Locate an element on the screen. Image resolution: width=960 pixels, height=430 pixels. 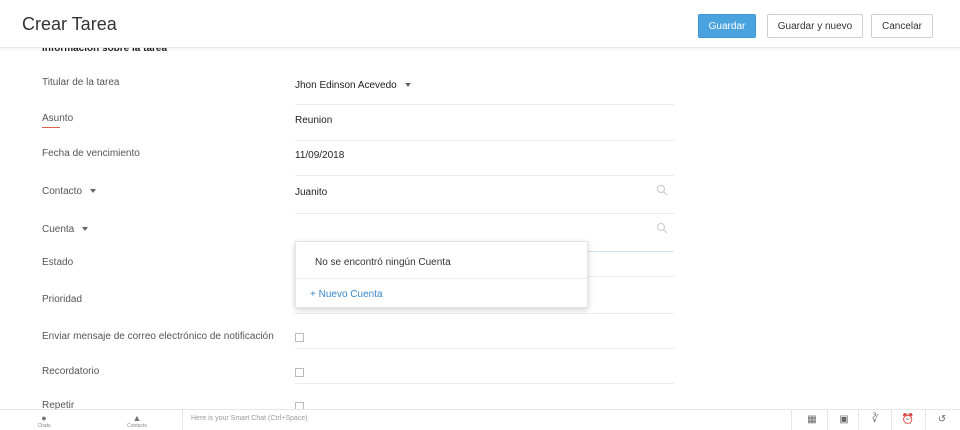
row-due-date: Fecha de vencimiento 11/09/2018 is located at coordinates (358, 163).